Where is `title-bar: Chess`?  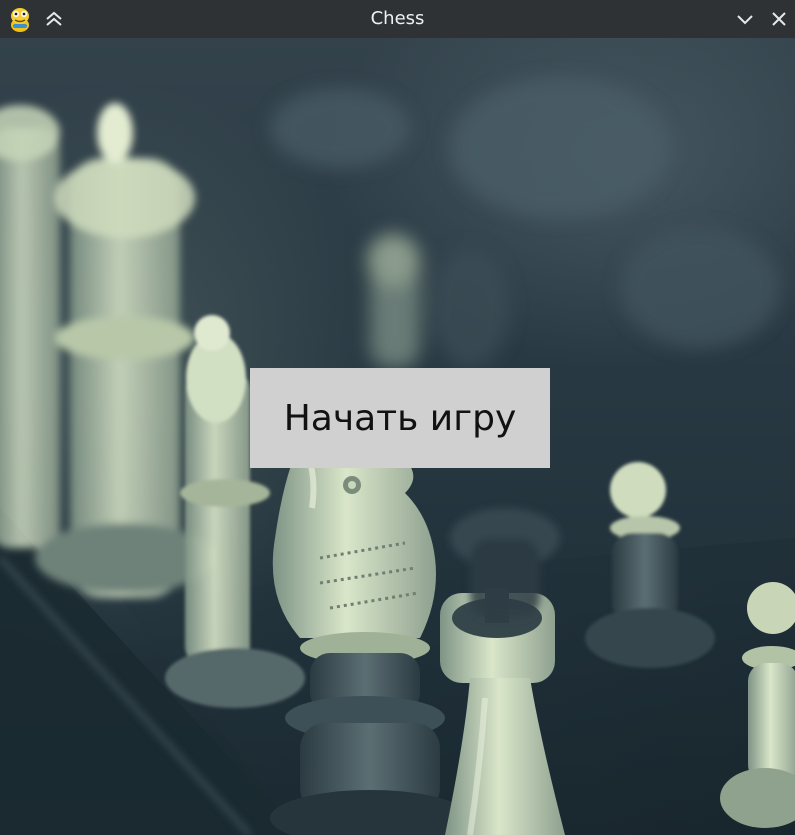 title-bar: Chess is located at coordinates (397, 19).